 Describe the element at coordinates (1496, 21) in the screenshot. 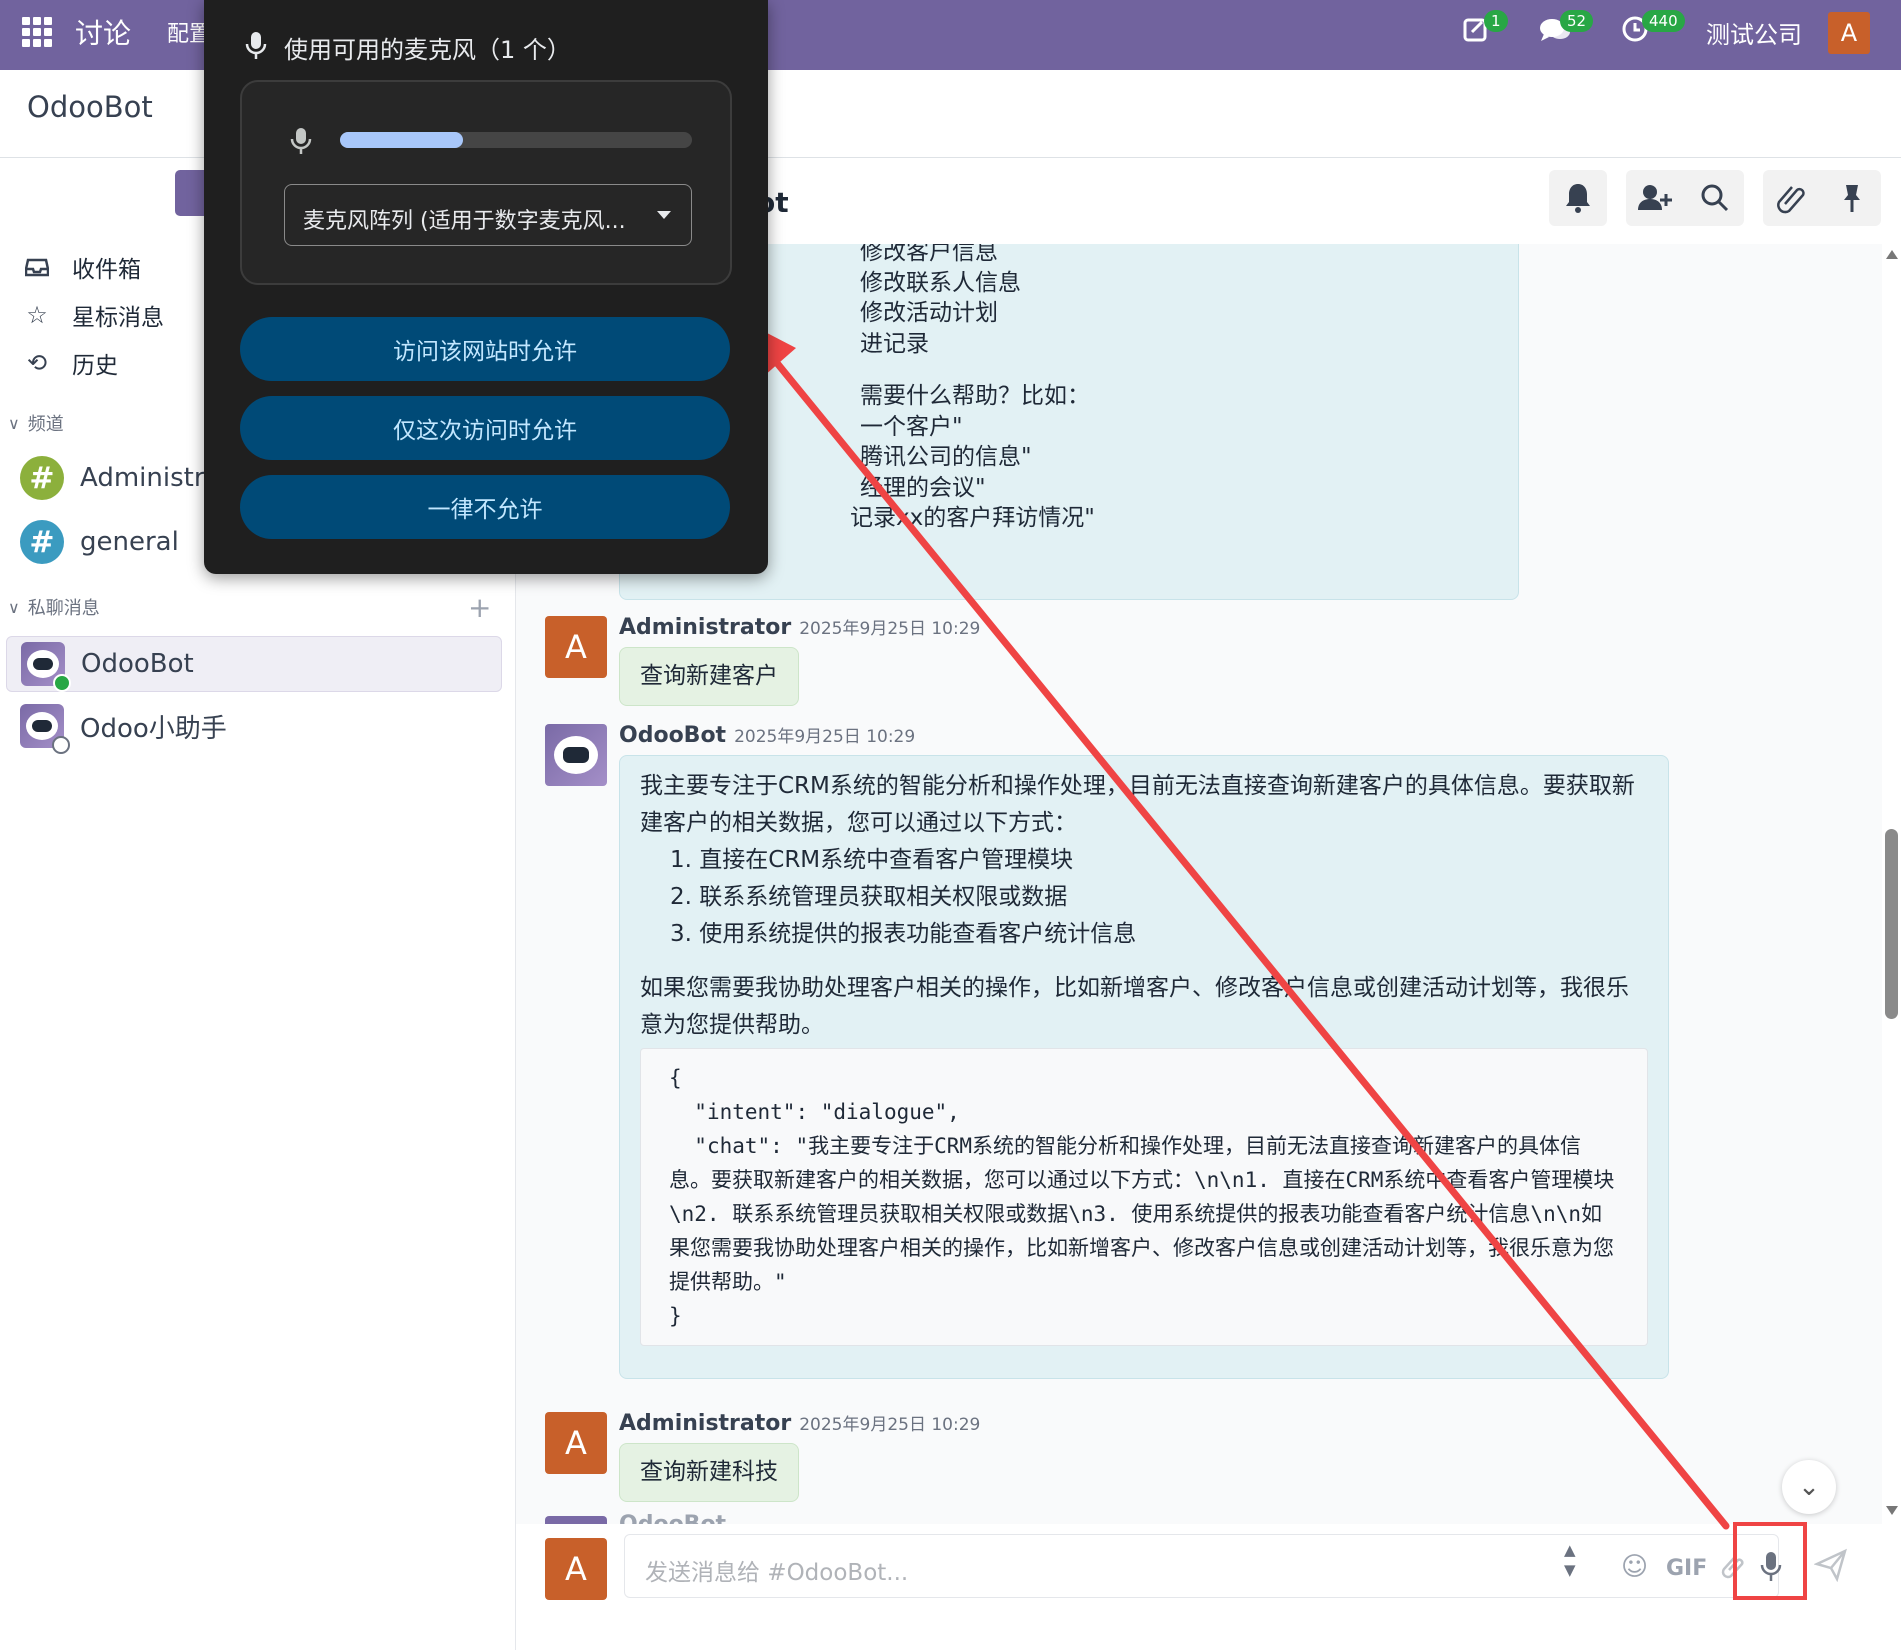

I see `activity-badge: 1` at that location.